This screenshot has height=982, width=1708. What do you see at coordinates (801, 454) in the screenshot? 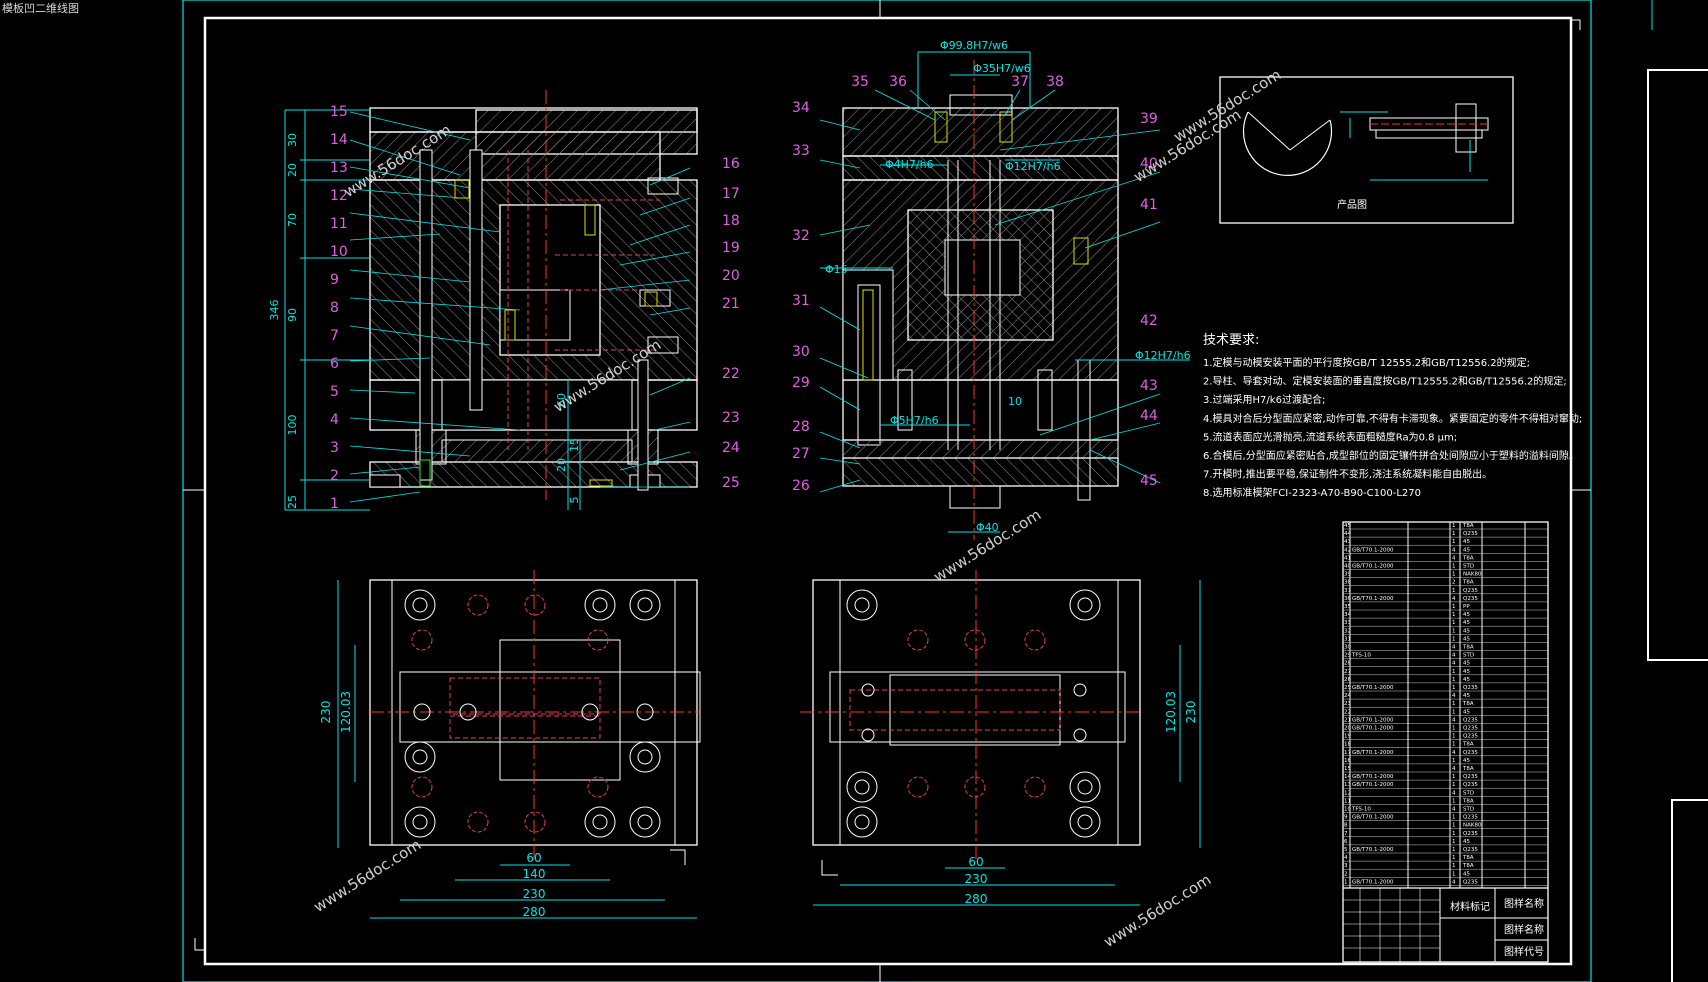
I see `part-number-label: 27` at bounding box center [801, 454].